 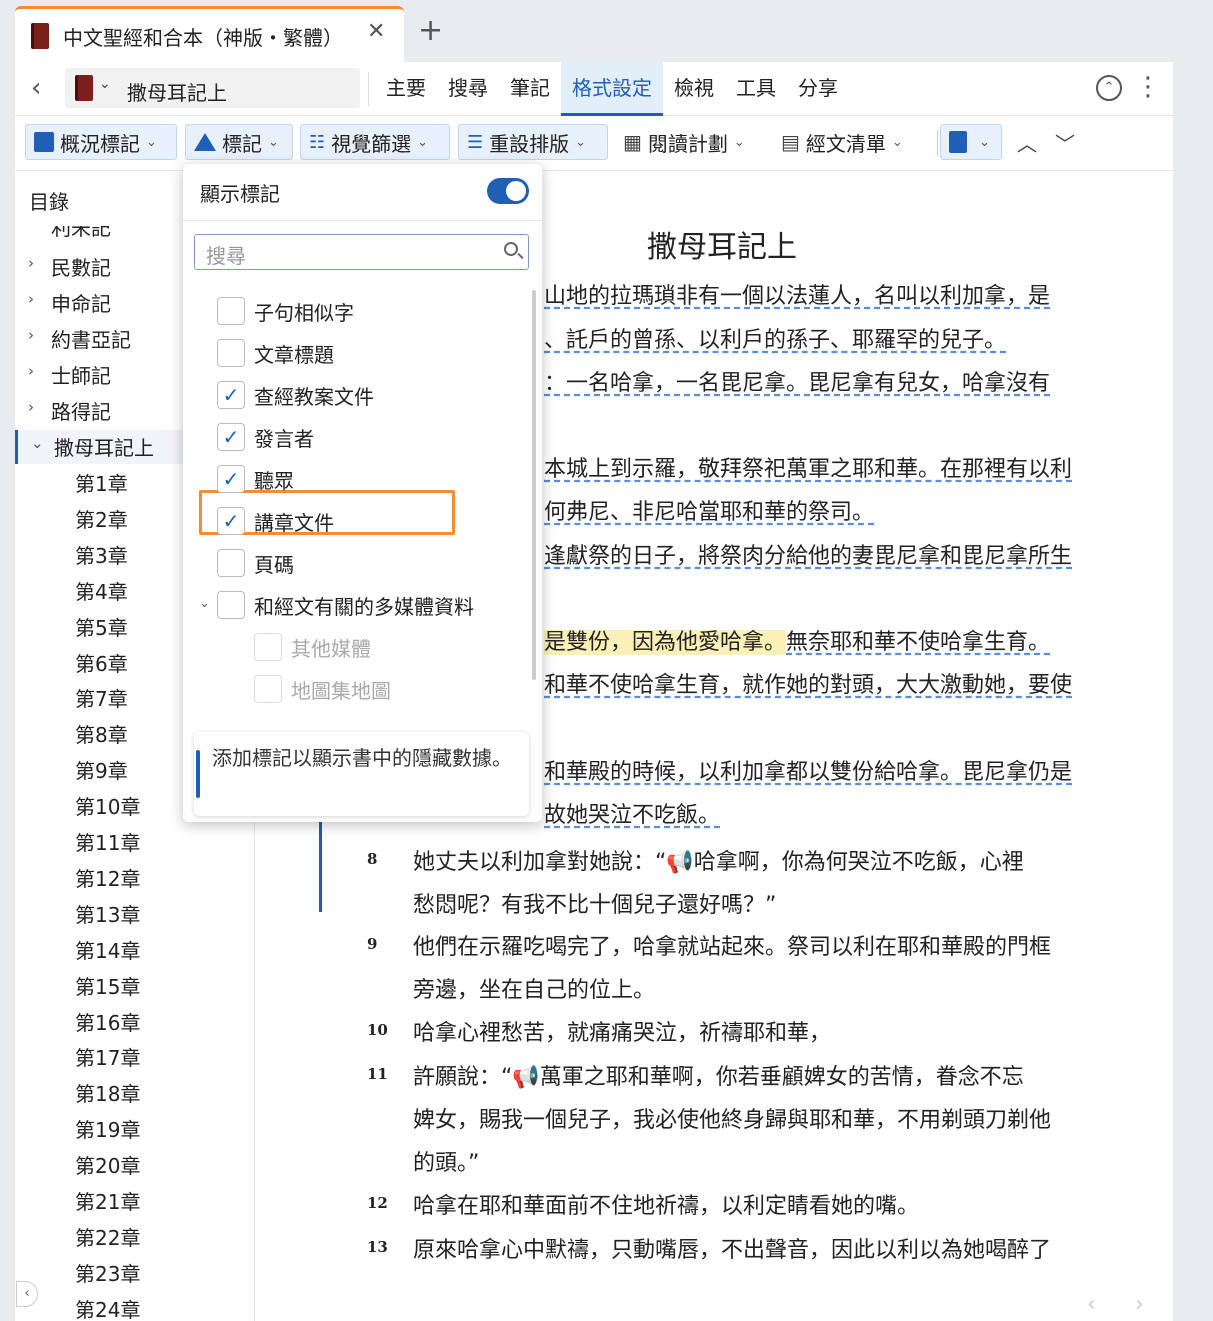 I want to click on more-options-icon: ⋮, so click(x=1148, y=87).